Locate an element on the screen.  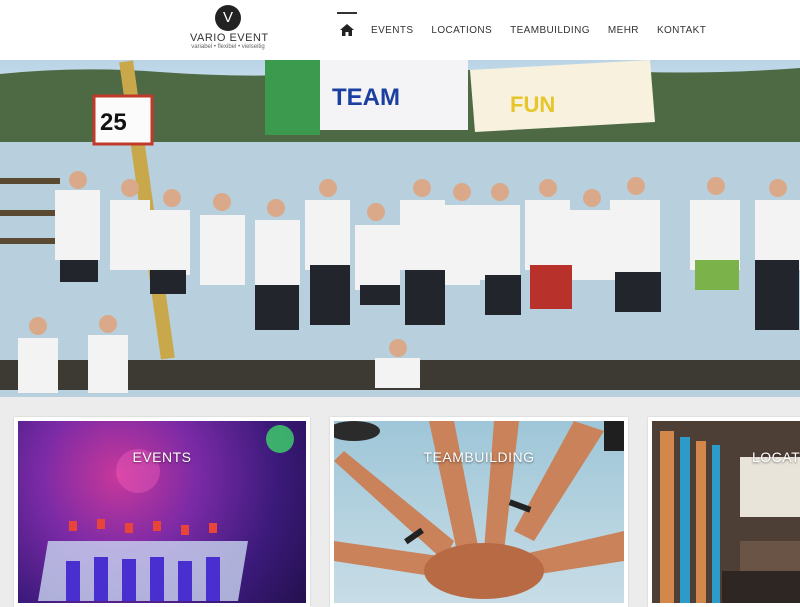
nav-locations: LOCATIONS is located at coordinates (461, 30).